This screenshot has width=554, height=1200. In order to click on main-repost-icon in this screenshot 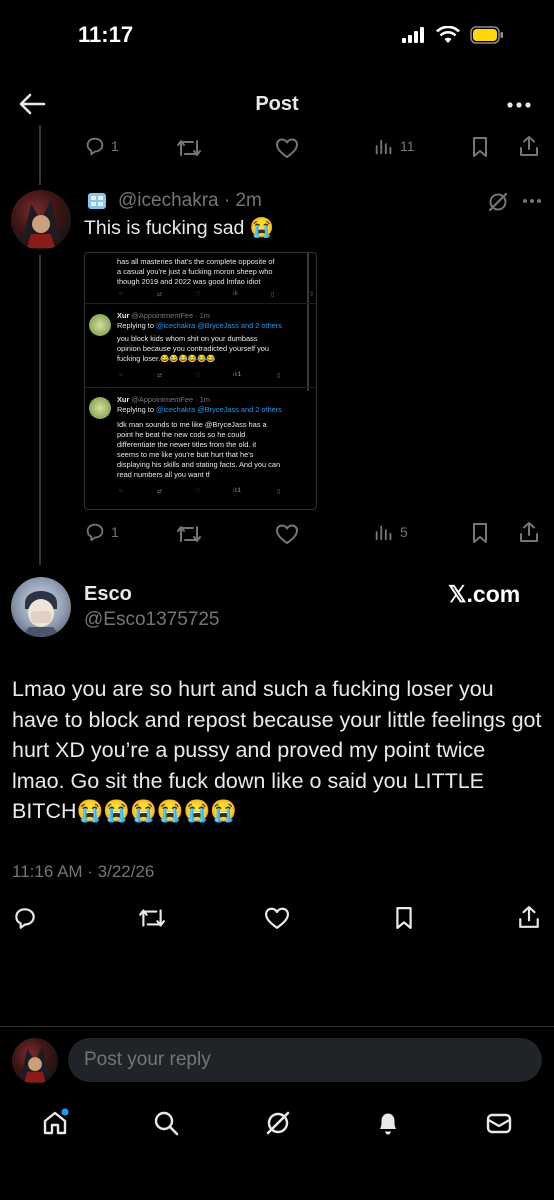, I will do `click(152, 918)`.